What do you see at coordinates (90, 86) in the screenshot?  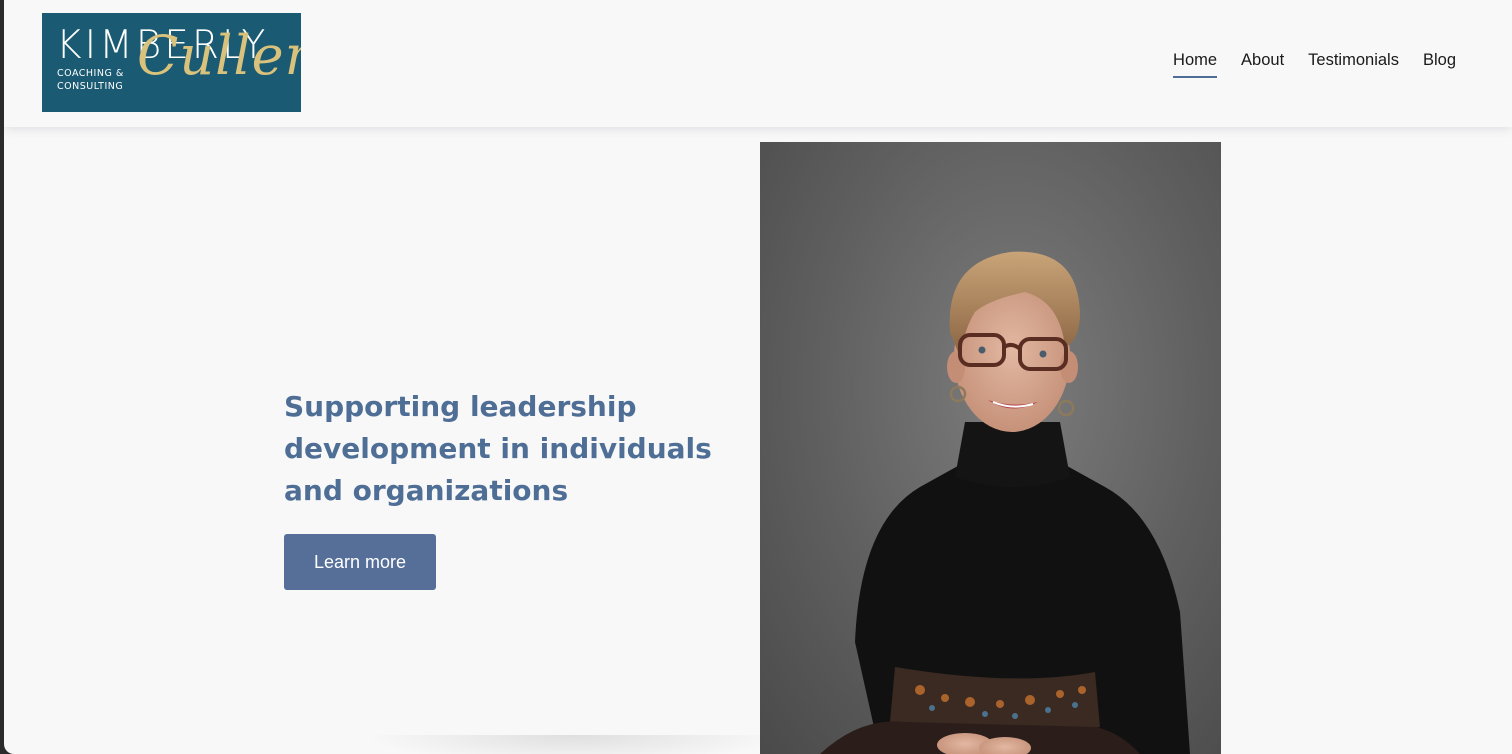 I see `logo-subtitle-line2: CONSULTING` at bounding box center [90, 86].